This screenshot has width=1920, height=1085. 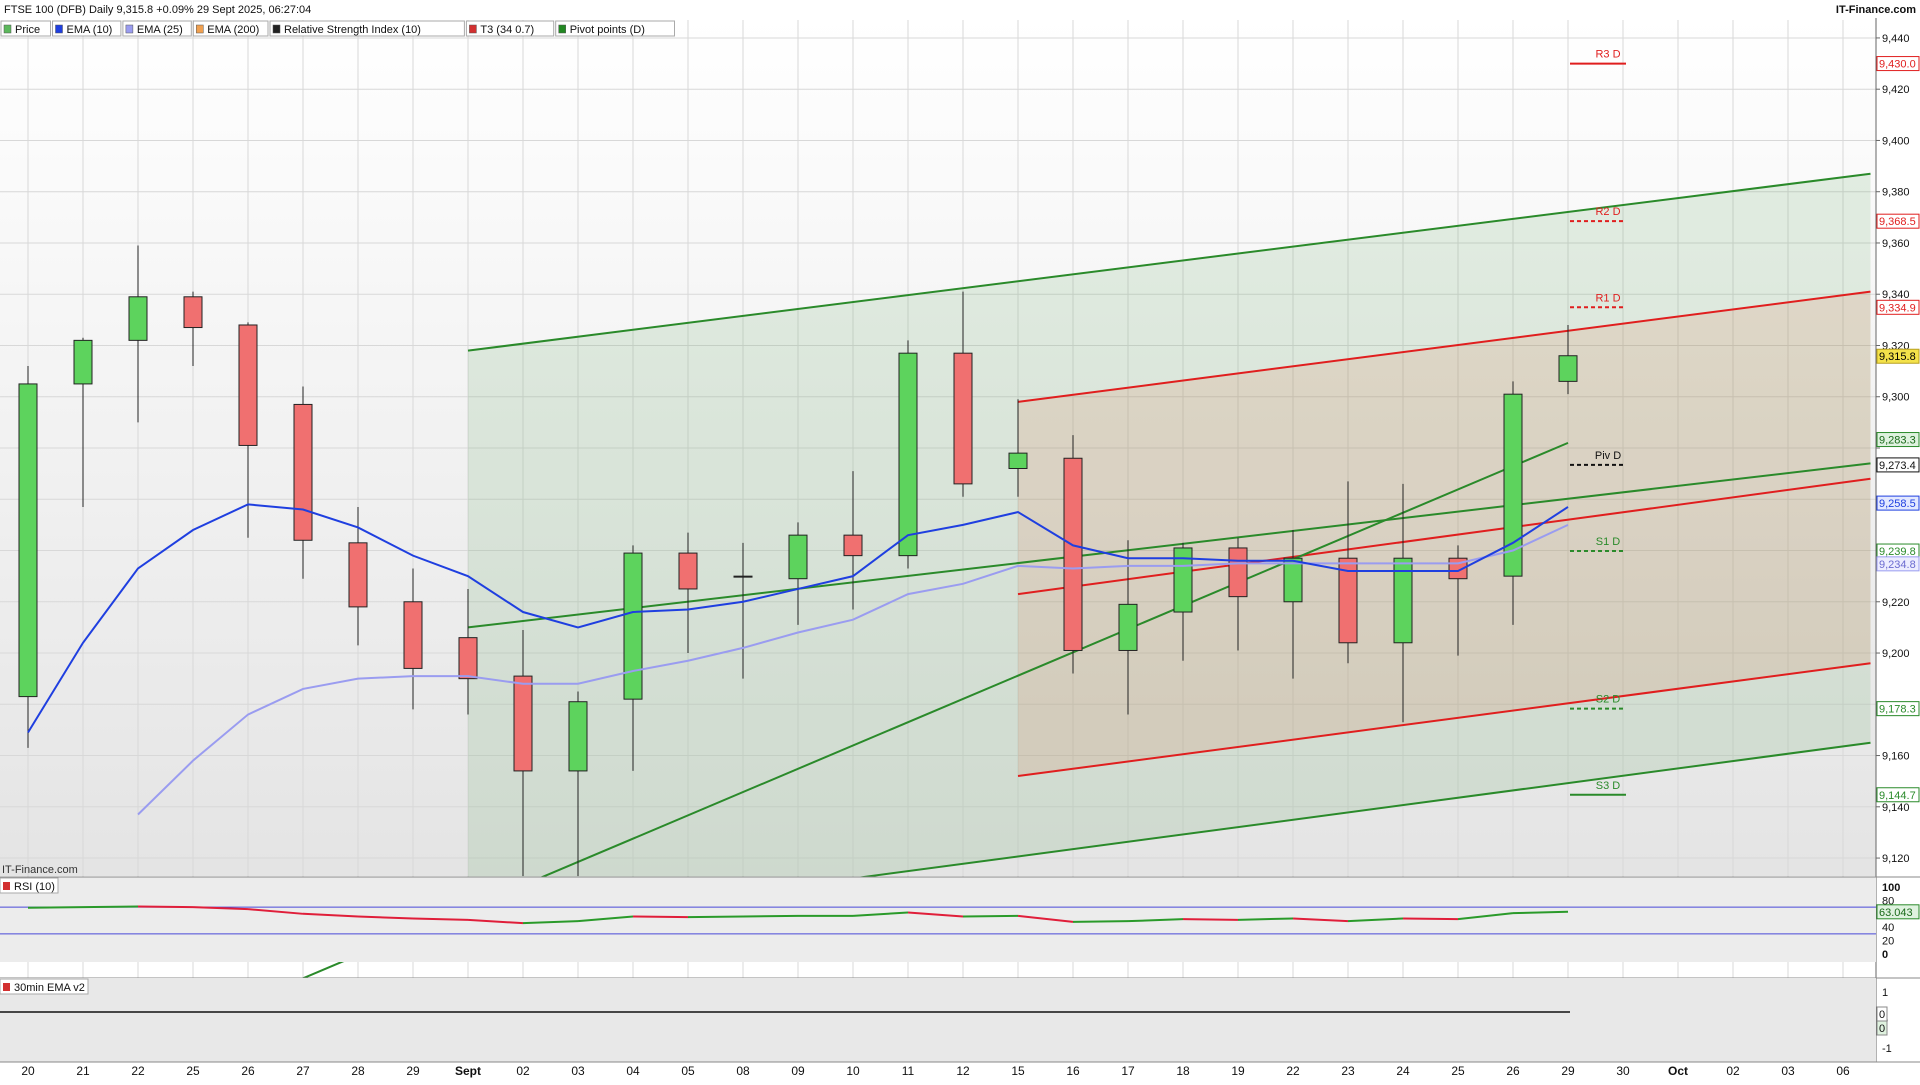 What do you see at coordinates (157, 28) in the screenshot?
I see `legend-item: EMA (25)` at bounding box center [157, 28].